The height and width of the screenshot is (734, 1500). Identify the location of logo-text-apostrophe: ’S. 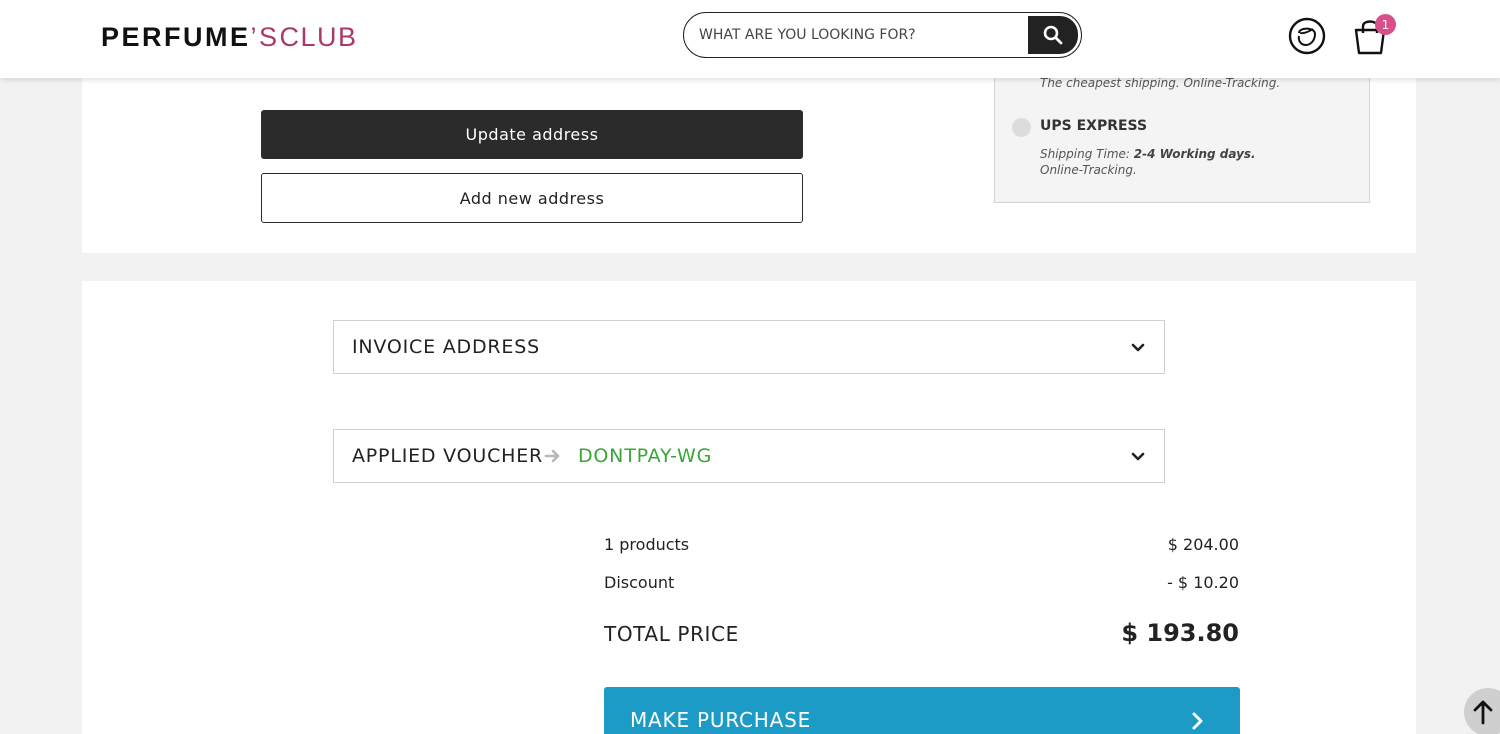
(265, 37).